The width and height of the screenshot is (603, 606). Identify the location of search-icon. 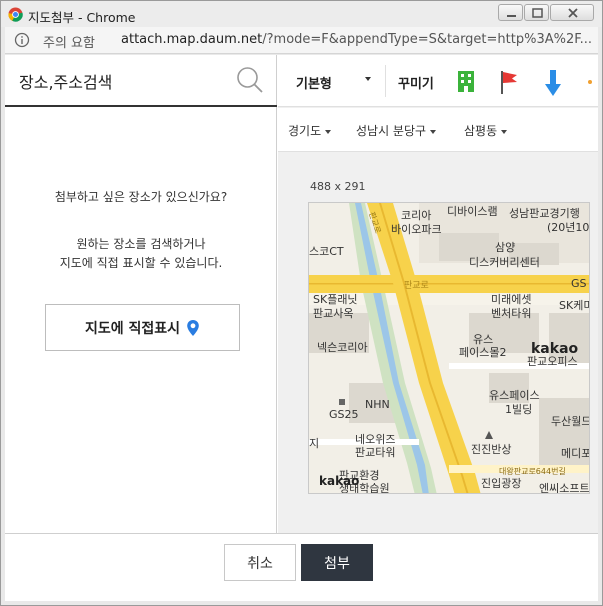
(250, 80).